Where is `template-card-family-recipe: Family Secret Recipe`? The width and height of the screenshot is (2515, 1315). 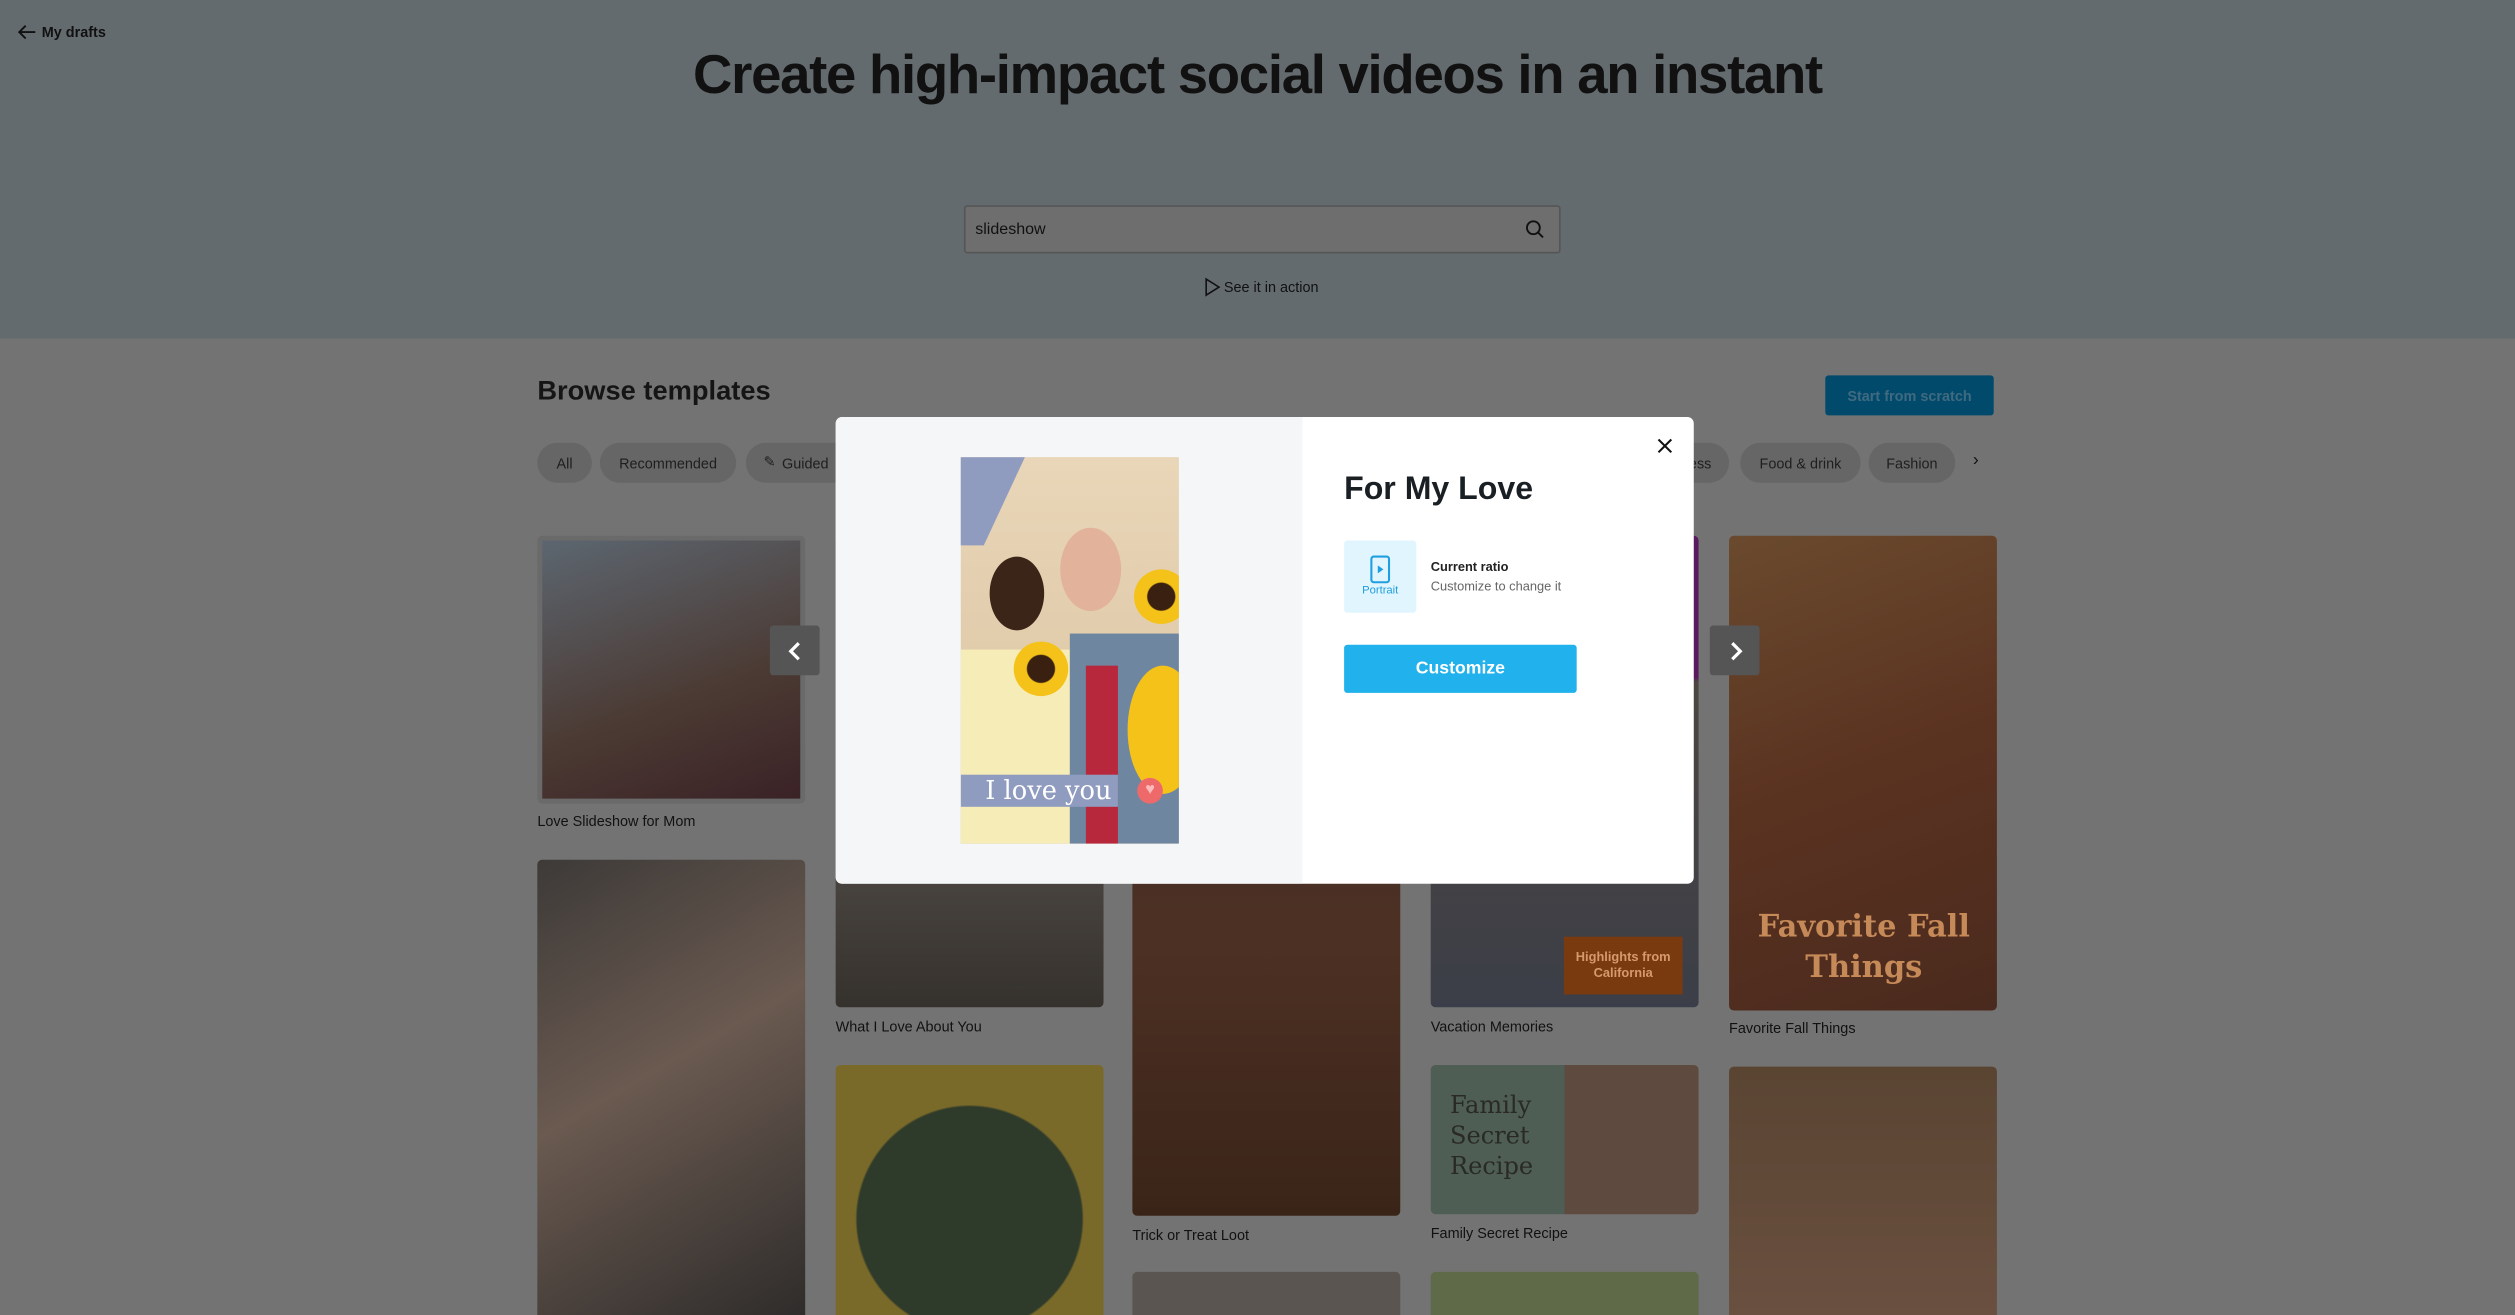 template-card-family-recipe: Family Secret Recipe is located at coordinates (1564, 1140).